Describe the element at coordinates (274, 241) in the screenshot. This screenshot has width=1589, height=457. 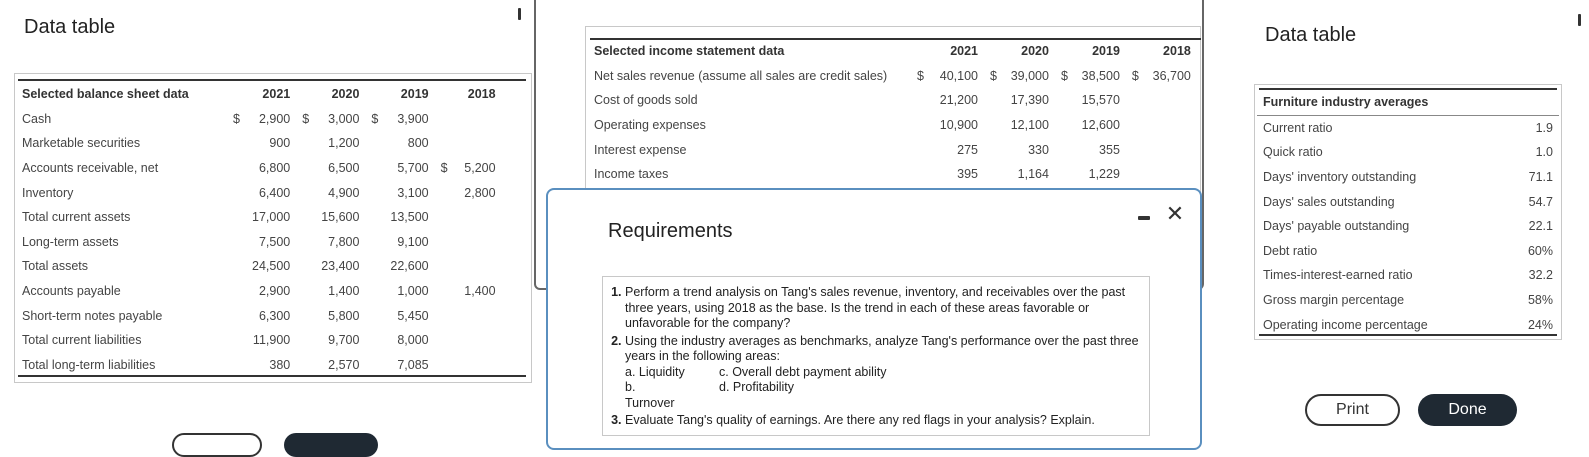
I see `cell-value: 7,500` at that location.